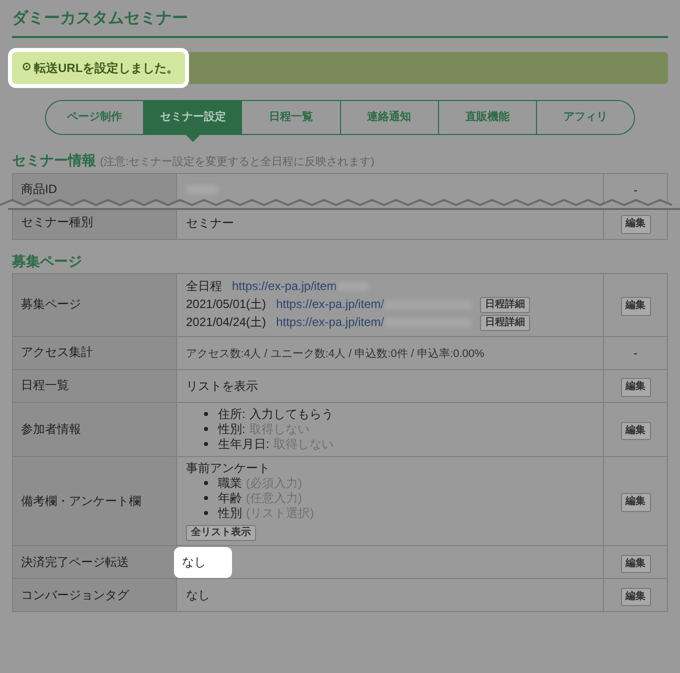 The width and height of the screenshot is (680, 673). Describe the element at coordinates (39, 189) in the screenshot. I see `row-label: 商品ID` at that location.